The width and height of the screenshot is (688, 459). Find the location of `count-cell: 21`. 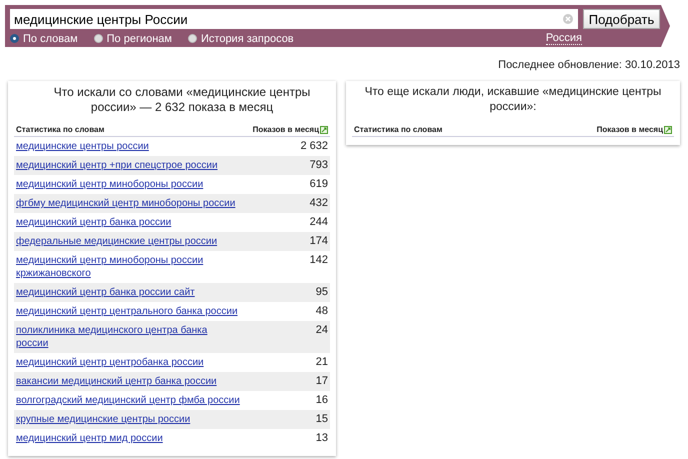

count-cell: 21 is located at coordinates (322, 362).